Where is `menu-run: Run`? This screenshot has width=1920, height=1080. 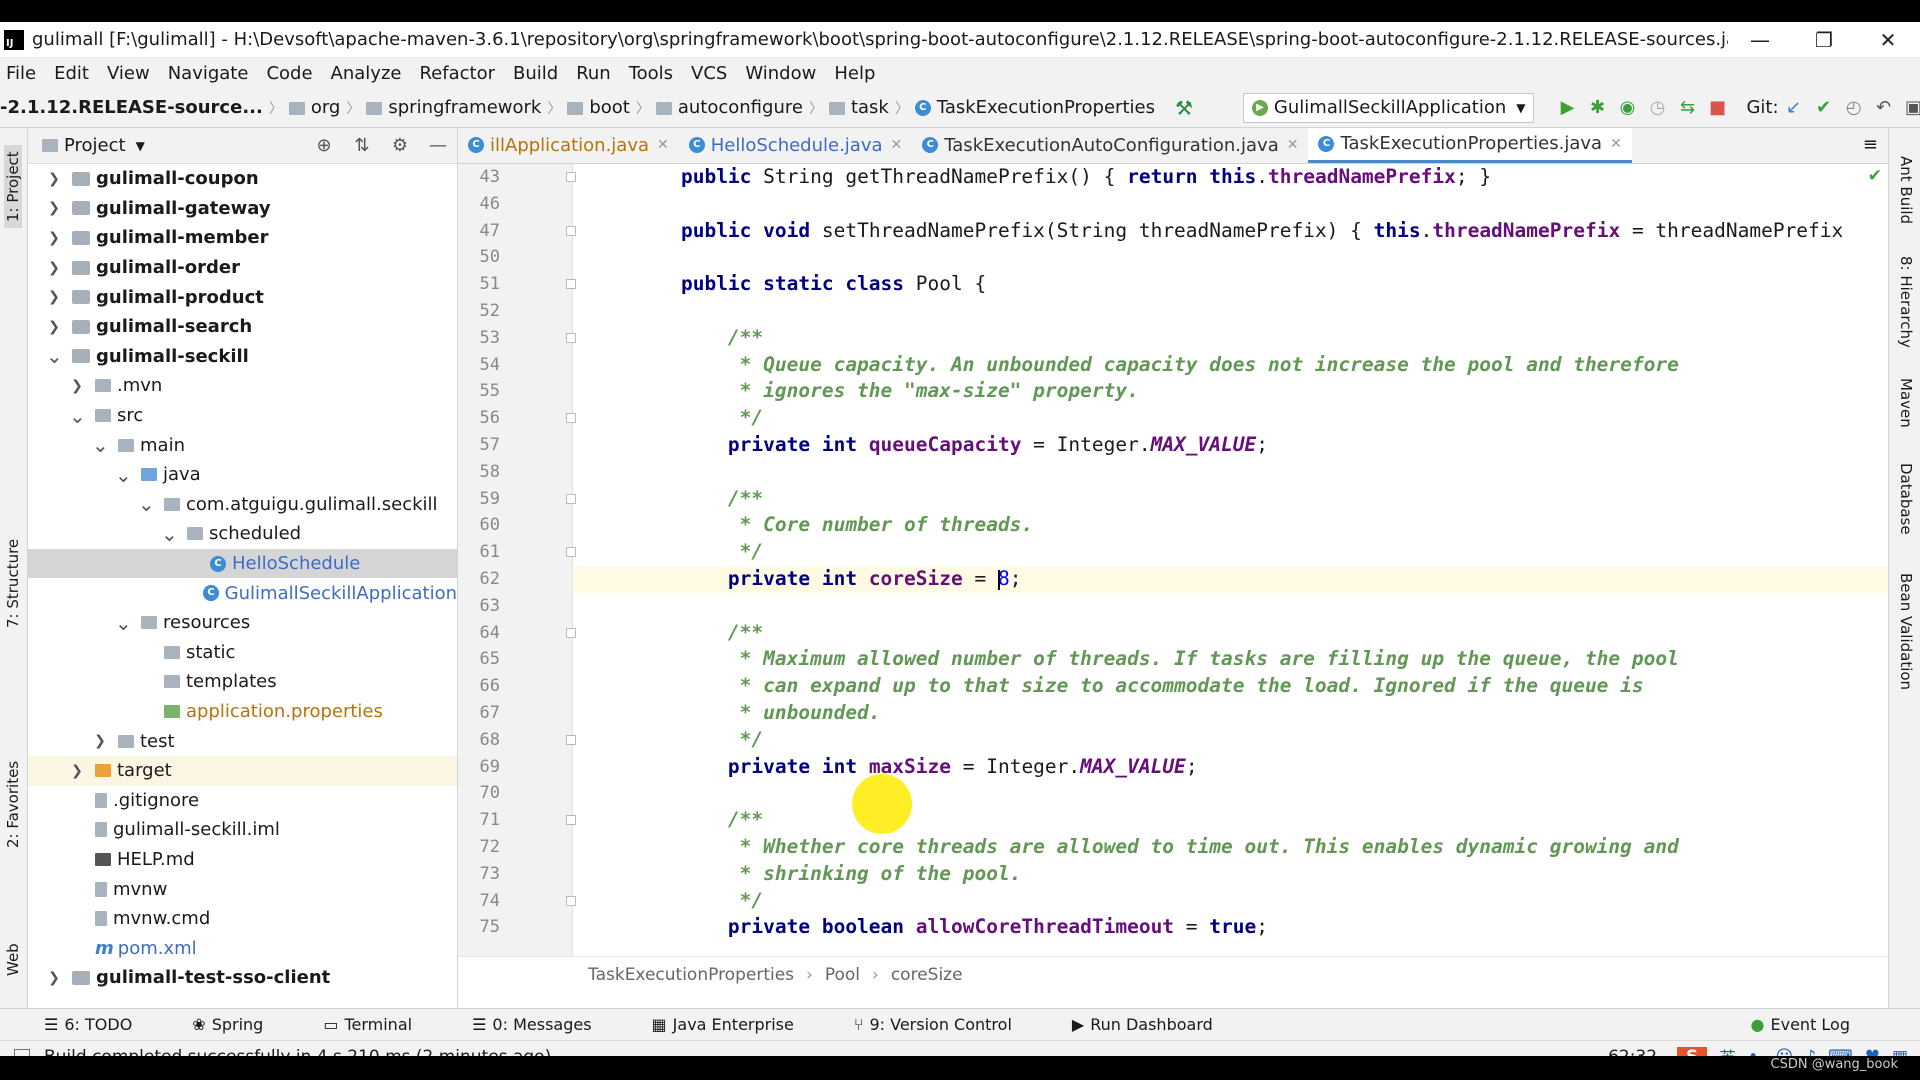
menu-run: Run is located at coordinates (593, 73).